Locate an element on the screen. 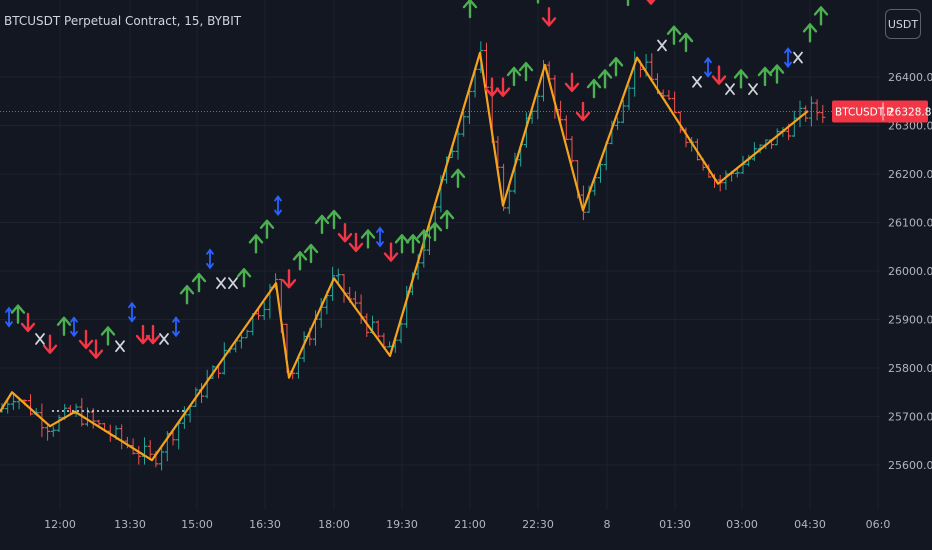 This screenshot has height=550, width=932. y-tick-label: 25600.0 is located at coordinates (910, 465).